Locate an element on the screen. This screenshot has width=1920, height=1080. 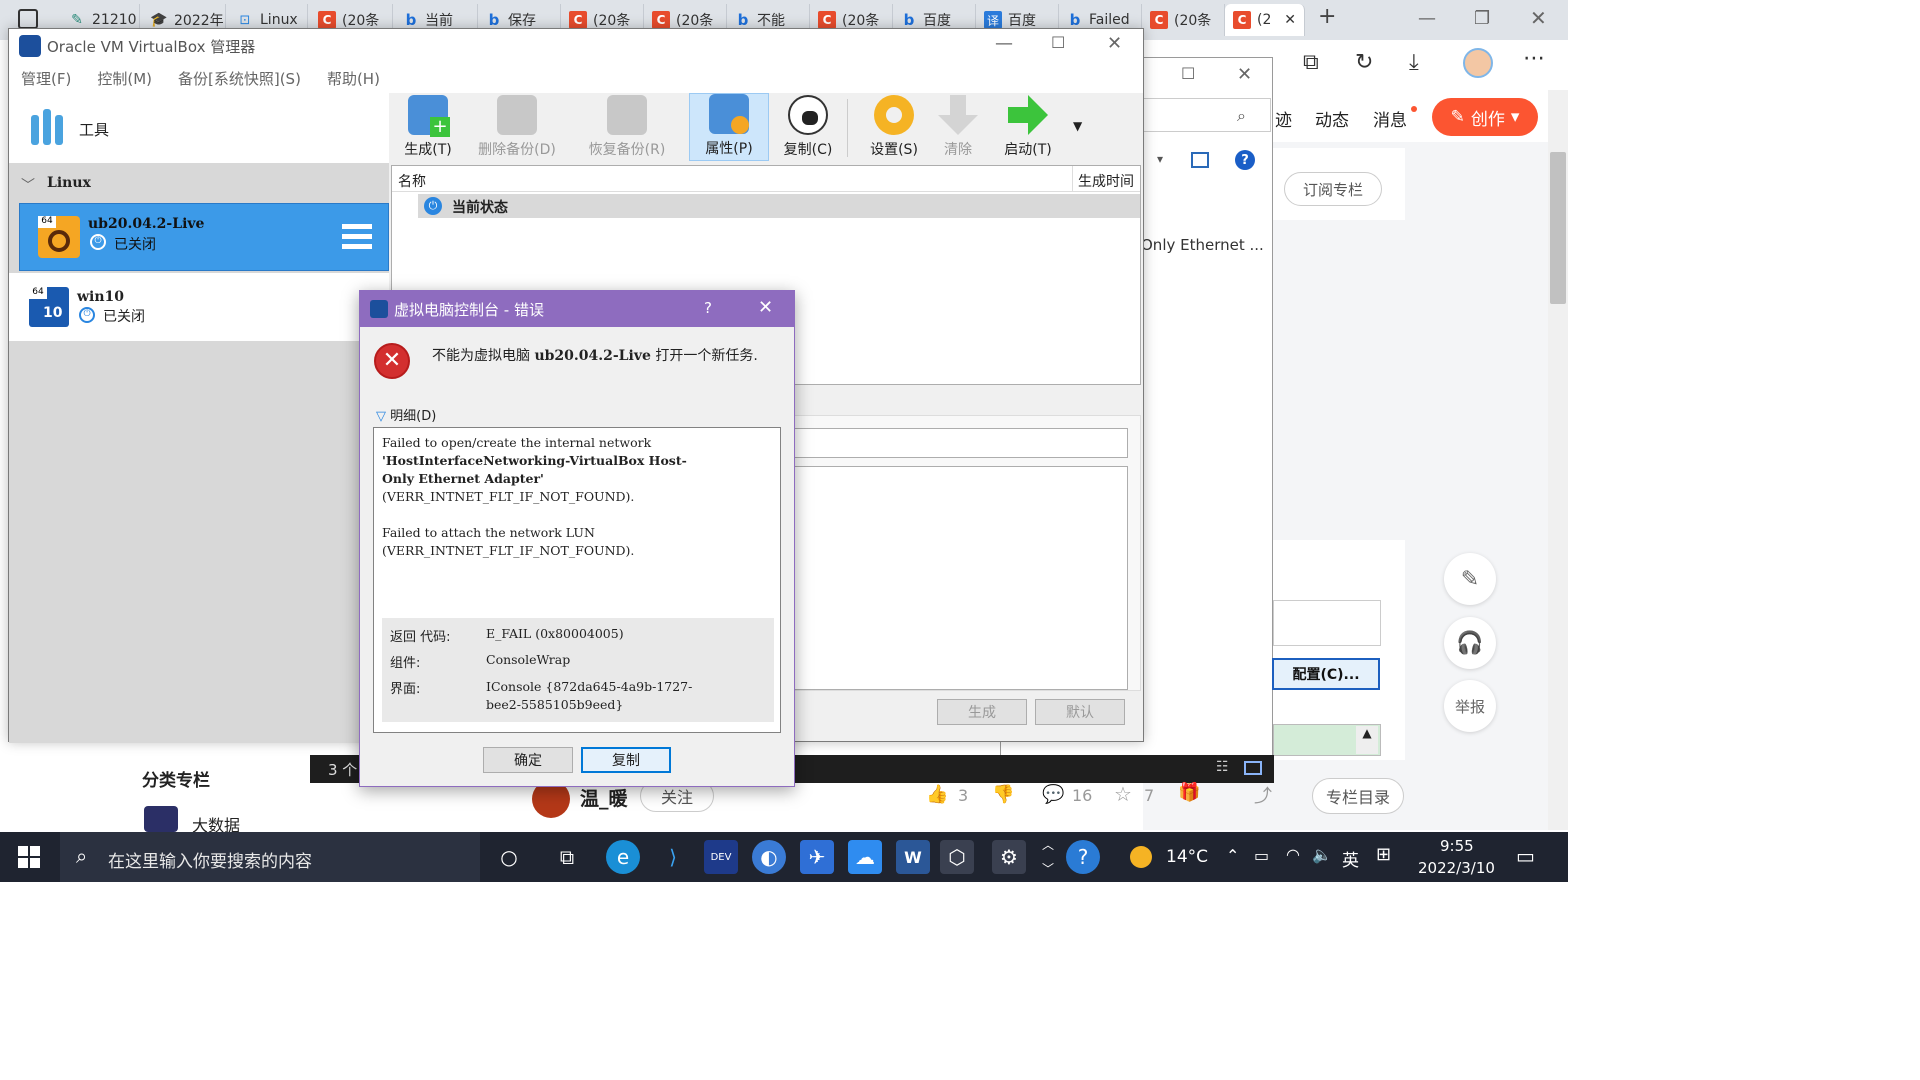
nav-trail: 迹 is located at coordinates (1283, 118).